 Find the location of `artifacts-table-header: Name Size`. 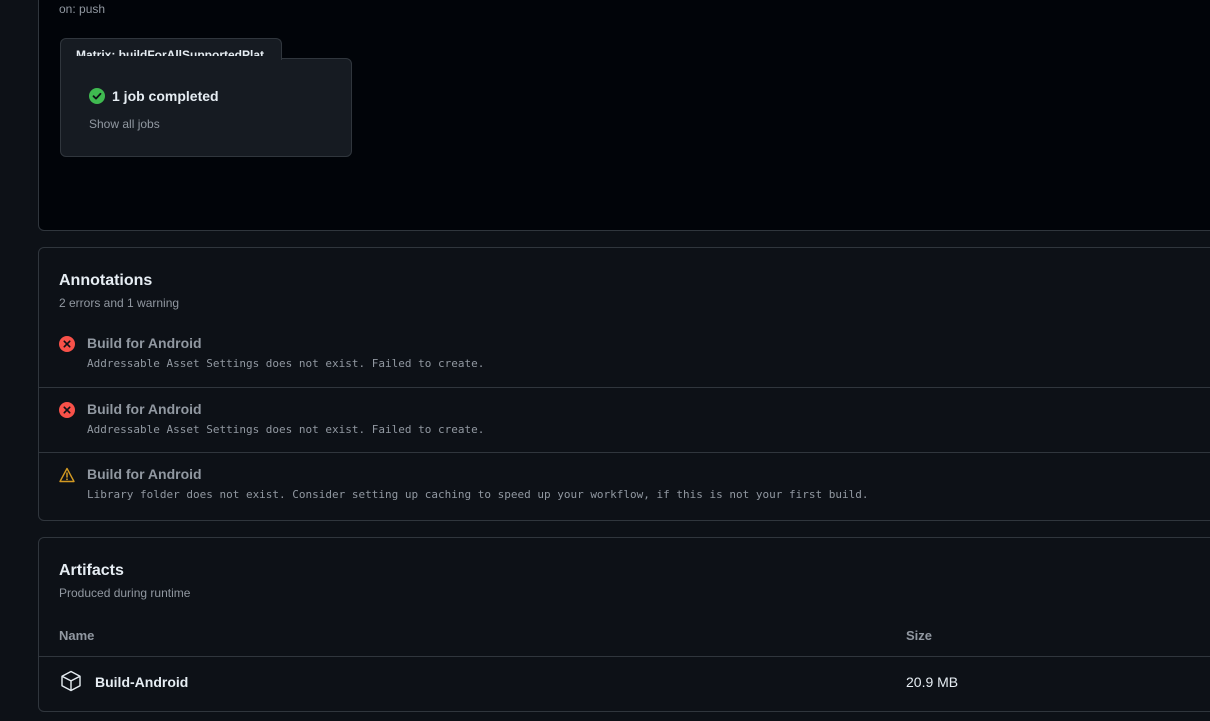

artifacts-table-header: Name Size is located at coordinates (624, 638).